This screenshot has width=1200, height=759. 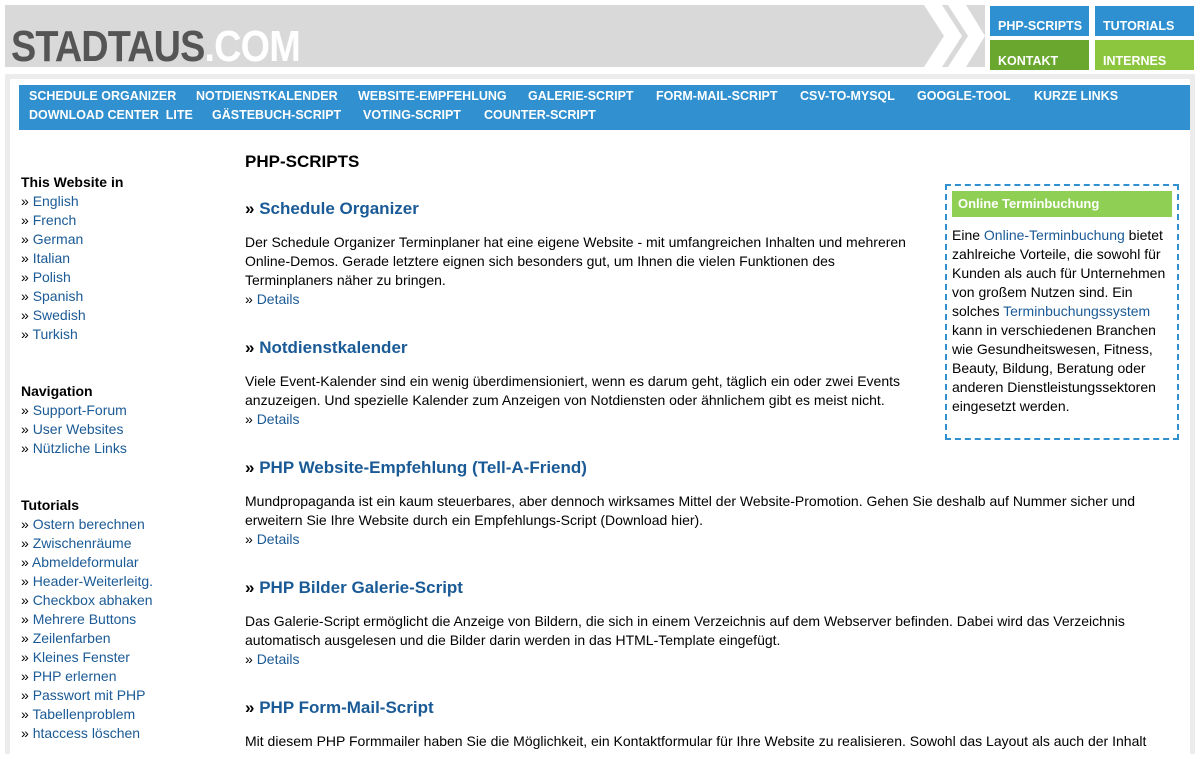 I want to click on sidebar-item-label: Polish, so click(x=52, y=277).